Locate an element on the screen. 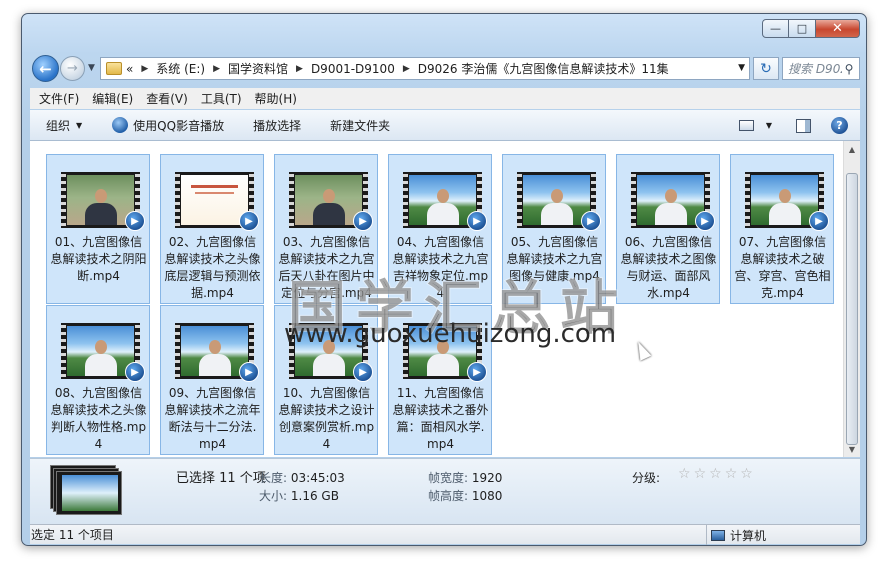  file-name: 07、九宫图像信息解读技术之破宫、穿宫、宫色相克.mp4 is located at coordinates (782, 267).